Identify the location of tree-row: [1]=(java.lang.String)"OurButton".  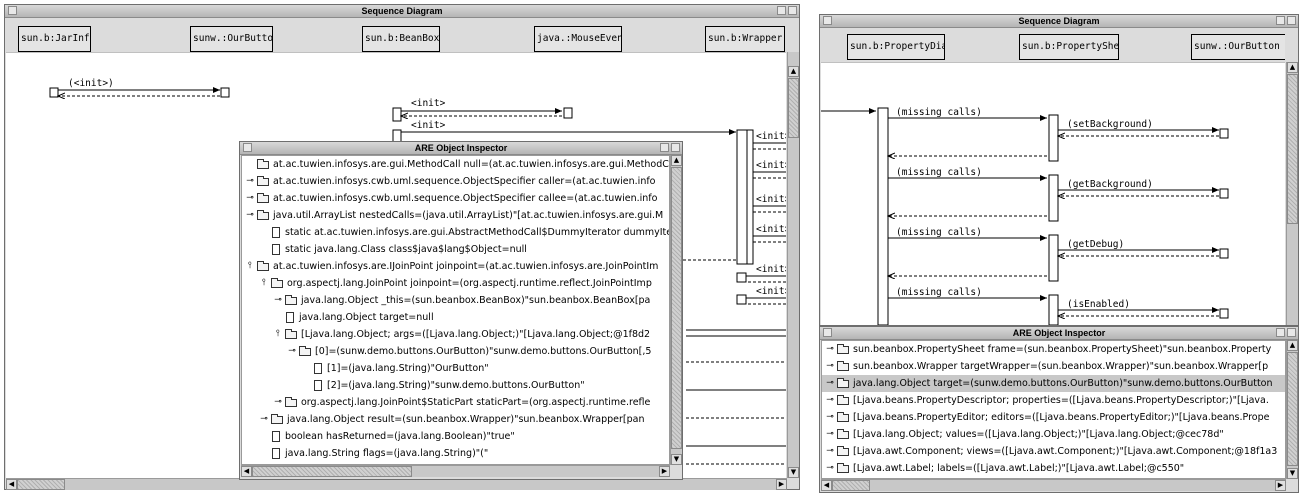
(455, 368).